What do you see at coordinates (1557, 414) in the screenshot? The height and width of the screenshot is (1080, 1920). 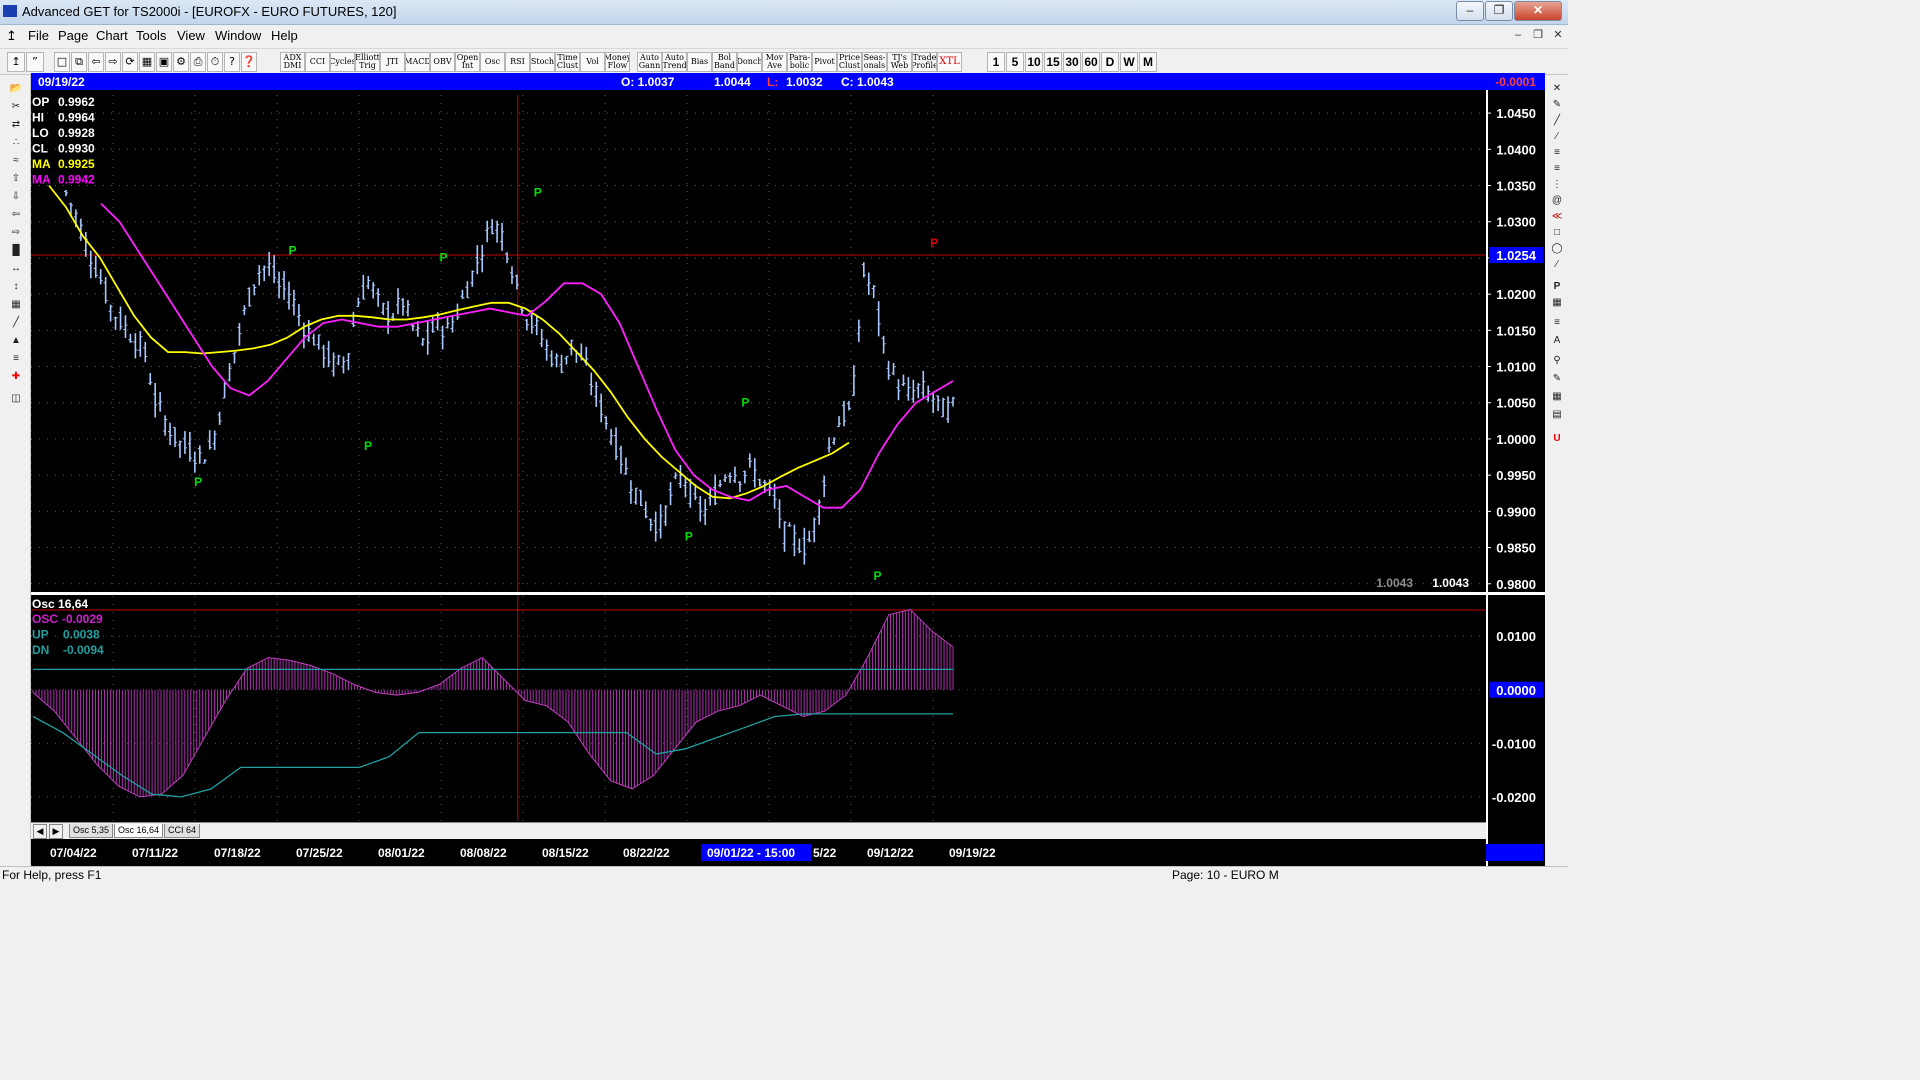 I see `notes-icon: ▤` at bounding box center [1557, 414].